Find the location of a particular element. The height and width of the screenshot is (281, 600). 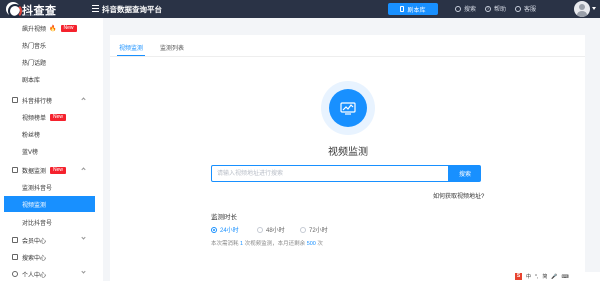

ranking-icon is located at coordinates (15, 100).